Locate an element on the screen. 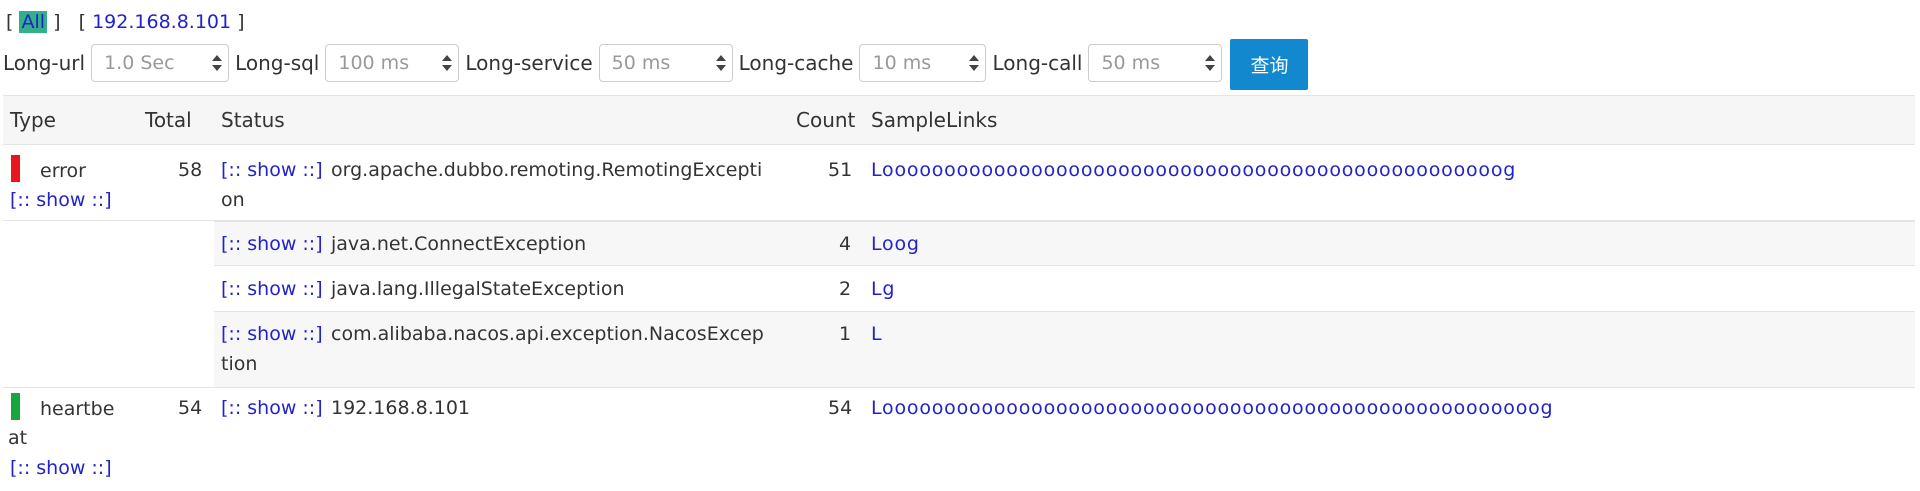  table-header: Type Total Status Count SampleLinks is located at coordinates (959, 120).